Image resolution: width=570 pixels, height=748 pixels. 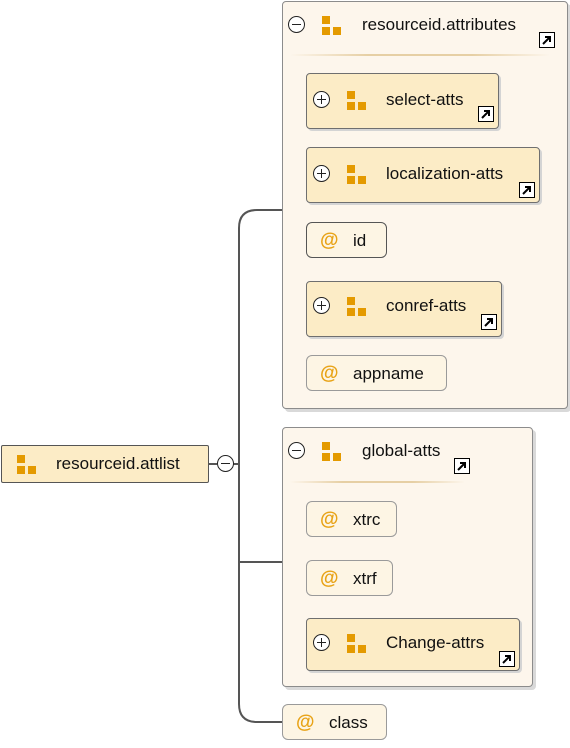 I want to click on attribute-id: @ id, so click(x=346, y=240).